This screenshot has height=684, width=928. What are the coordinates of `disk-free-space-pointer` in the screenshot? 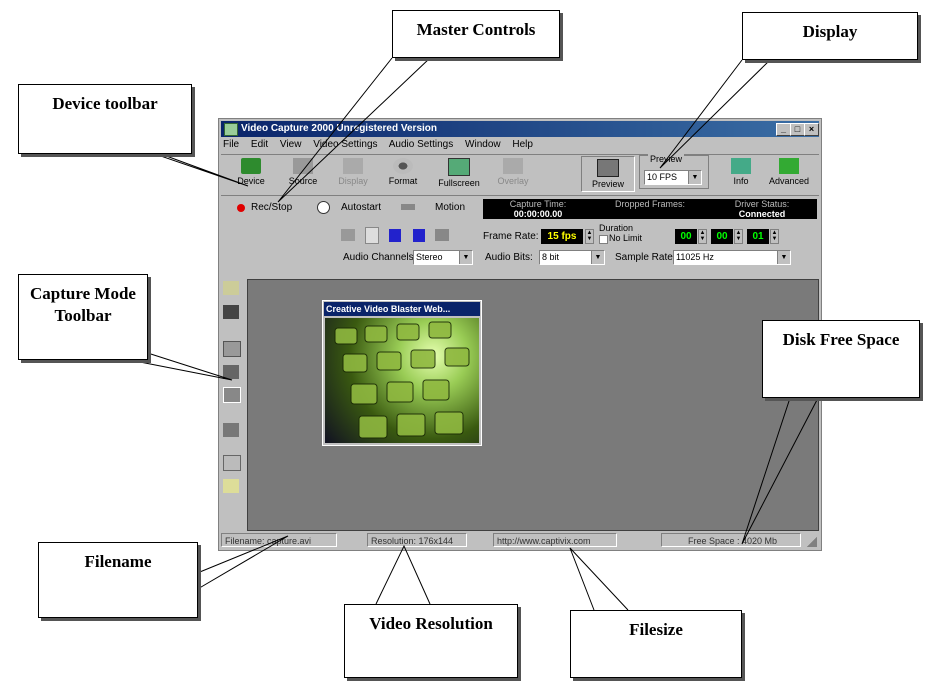 It's located at (780, 471).